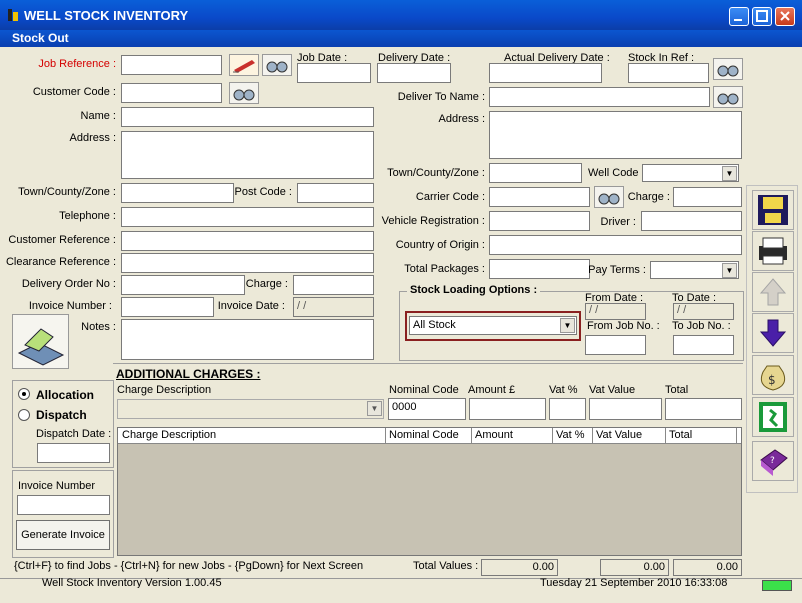 This screenshot has width=802, height=603. What do you see at coordinates (634, 583) in the screenshot?
I see `datetime-text: Tuesday 21 September 2010 16:33:08` at bounding box center [634, 583].